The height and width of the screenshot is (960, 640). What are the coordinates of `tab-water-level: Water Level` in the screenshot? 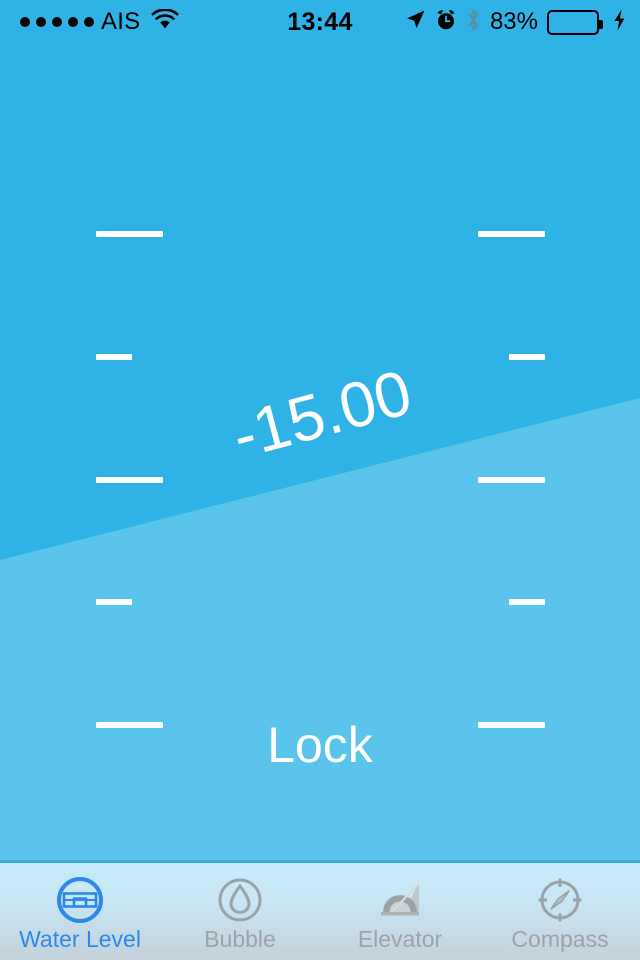 It's located at (80, 911).